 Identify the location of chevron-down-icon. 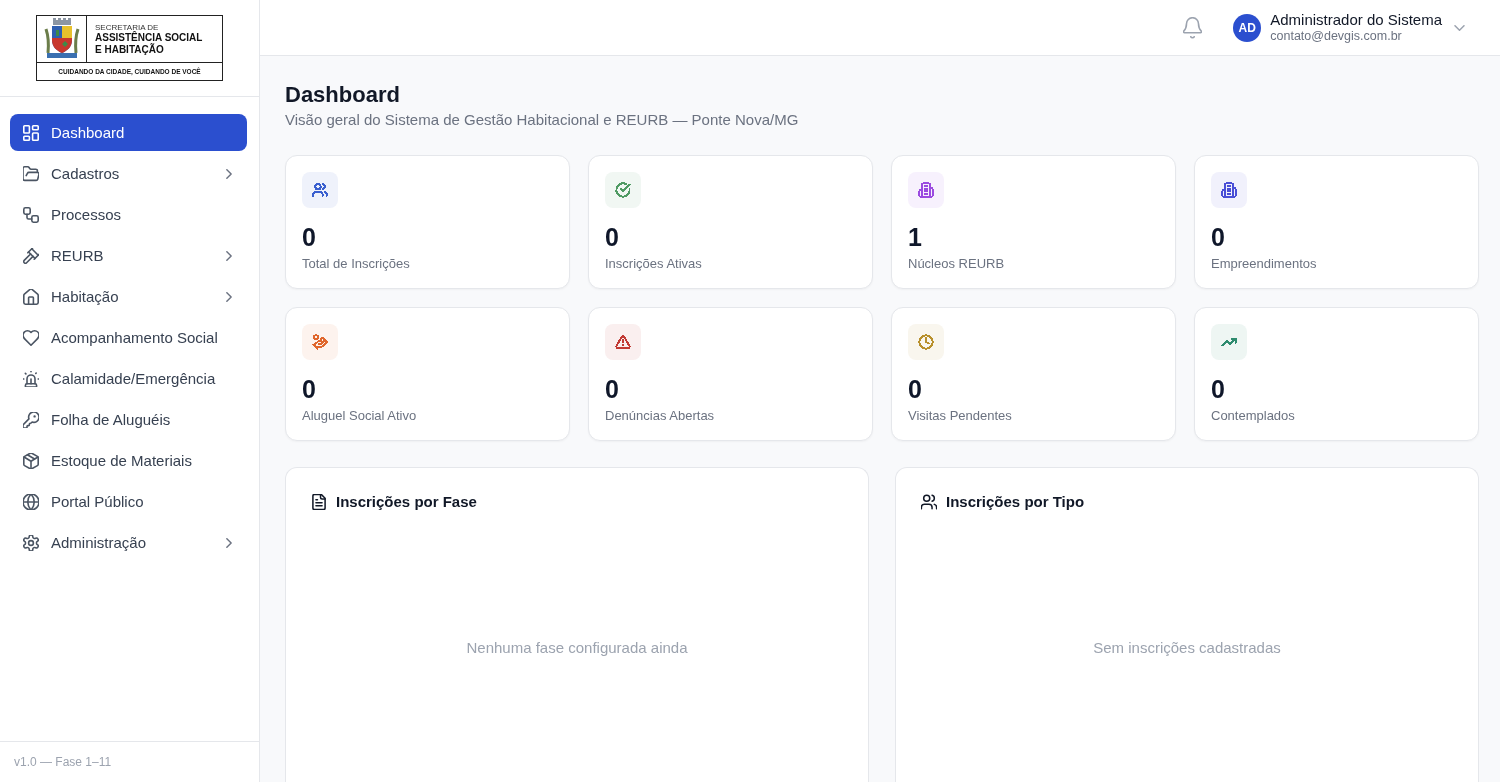
(1459, 27).